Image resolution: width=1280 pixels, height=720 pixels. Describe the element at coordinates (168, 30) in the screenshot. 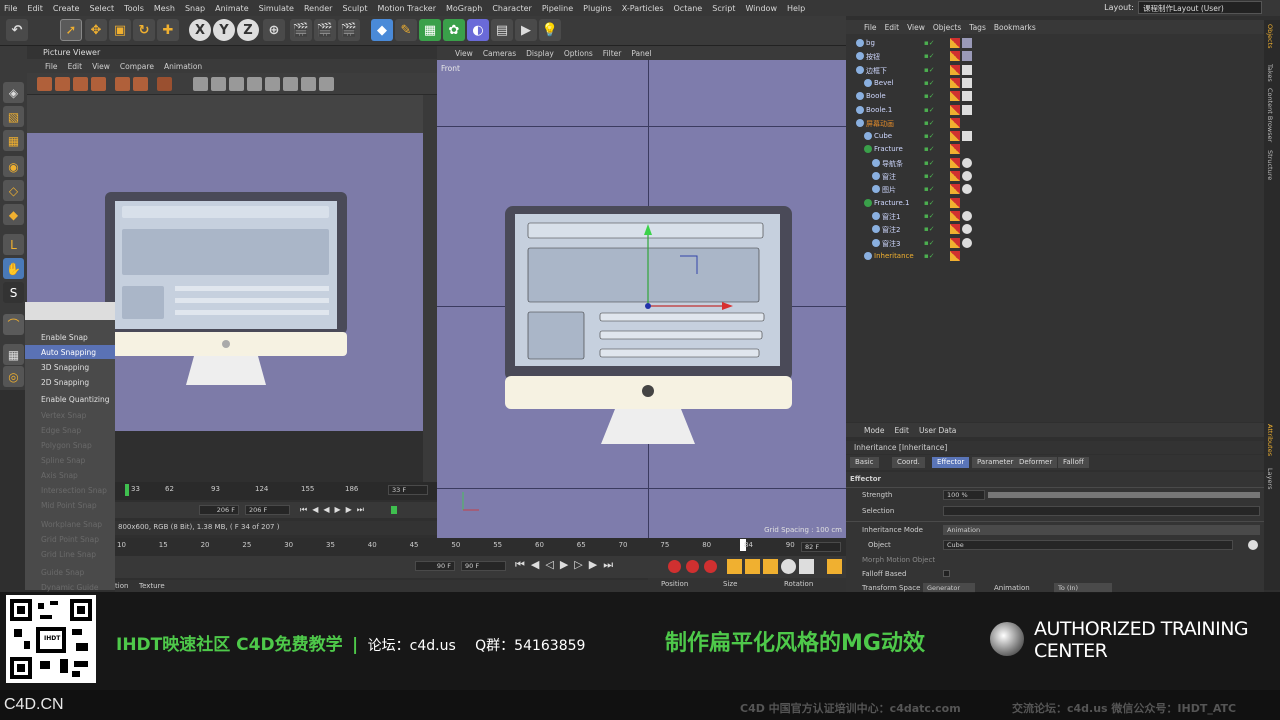

I see `transform-icon: ✚` at that location.